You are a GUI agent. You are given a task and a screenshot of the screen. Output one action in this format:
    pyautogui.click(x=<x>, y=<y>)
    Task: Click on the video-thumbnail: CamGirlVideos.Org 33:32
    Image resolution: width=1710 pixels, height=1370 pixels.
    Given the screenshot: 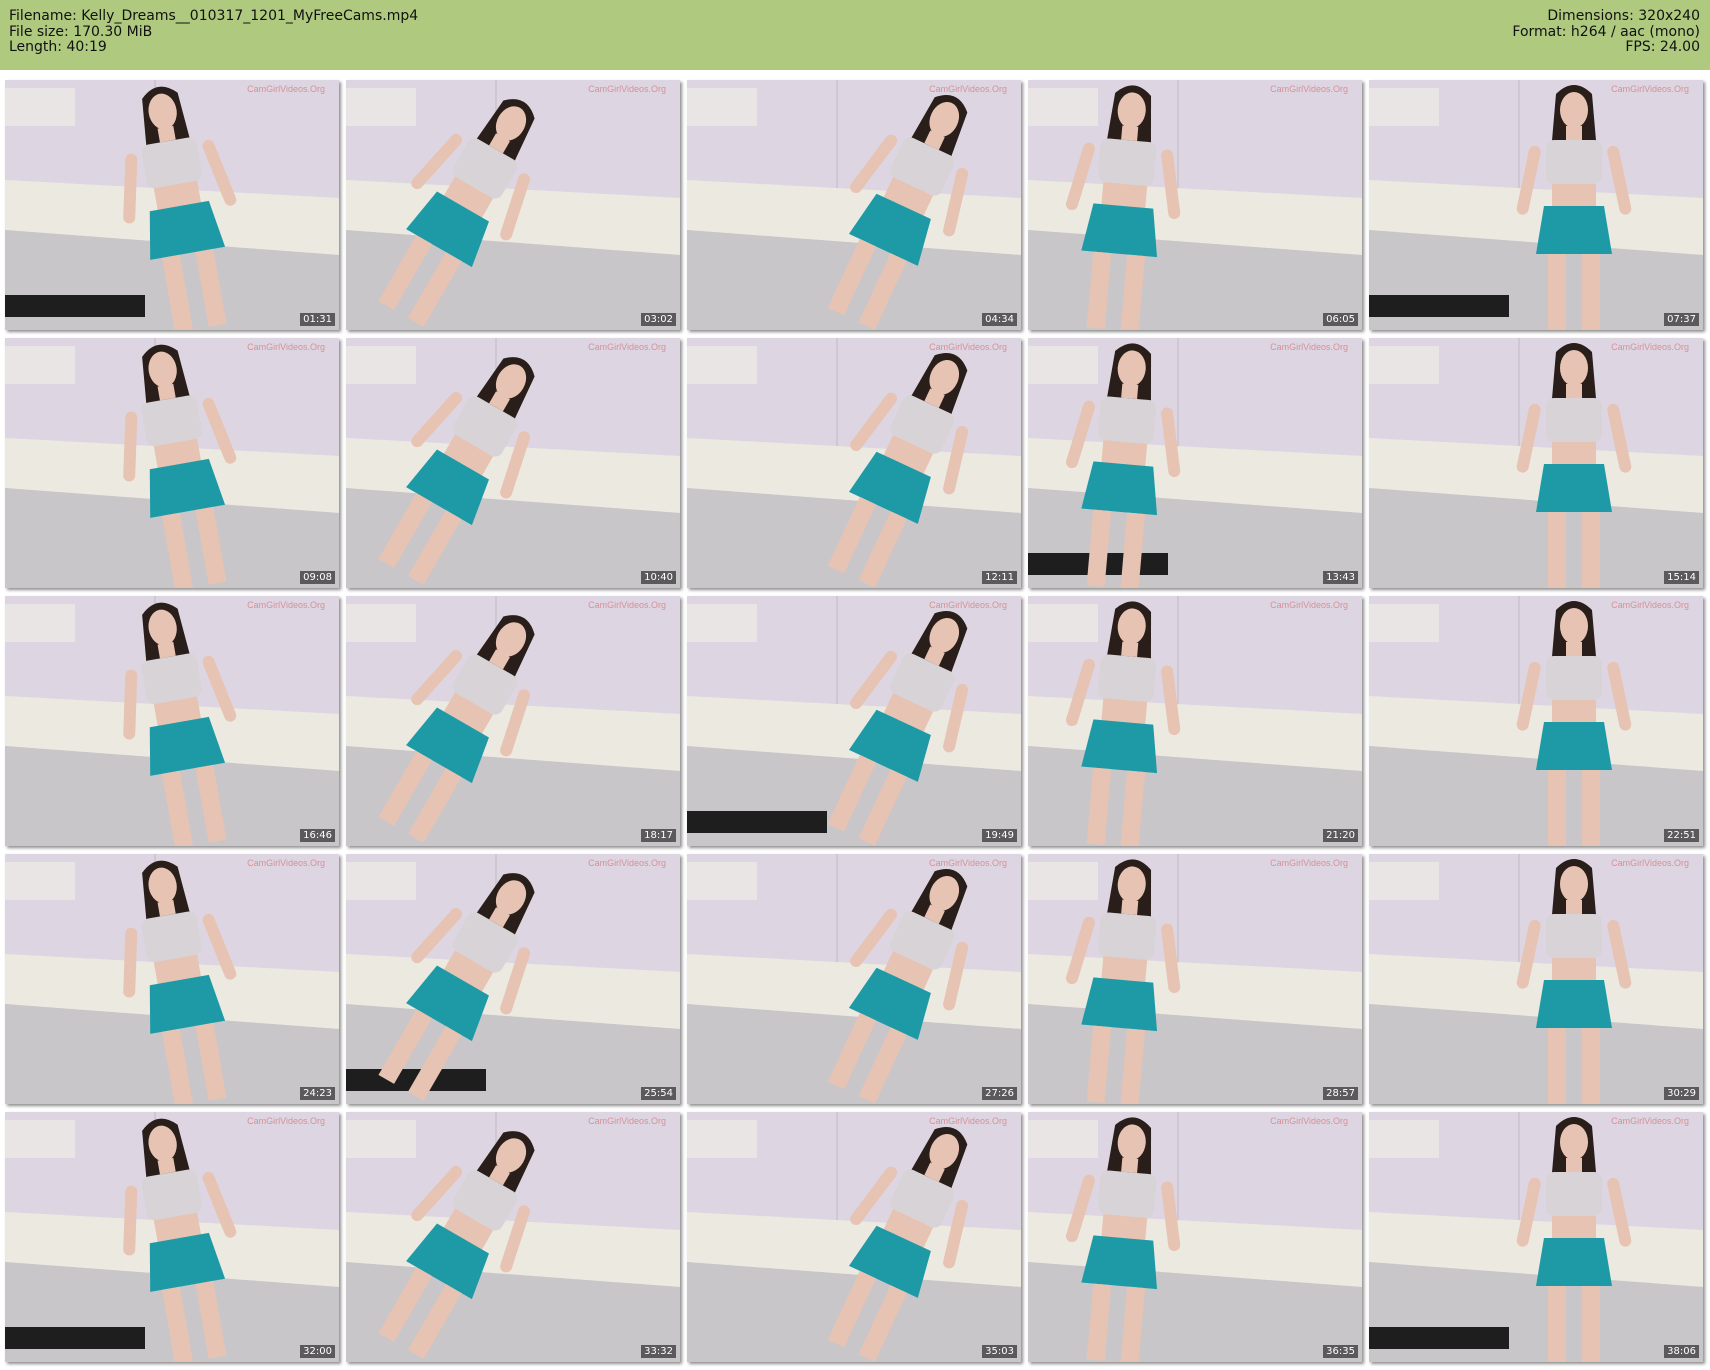 What is the action you would take?
    pyautogui.click(x=513, y=1237)
    